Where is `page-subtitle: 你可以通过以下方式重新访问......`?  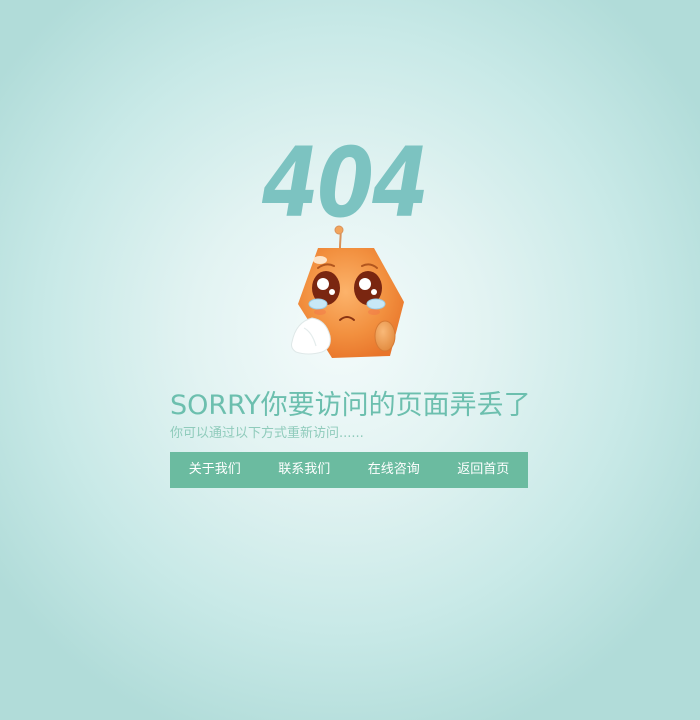
page-subtitle: 你可以通过以下方式重新访问...... is located at coordinates (267, 433).